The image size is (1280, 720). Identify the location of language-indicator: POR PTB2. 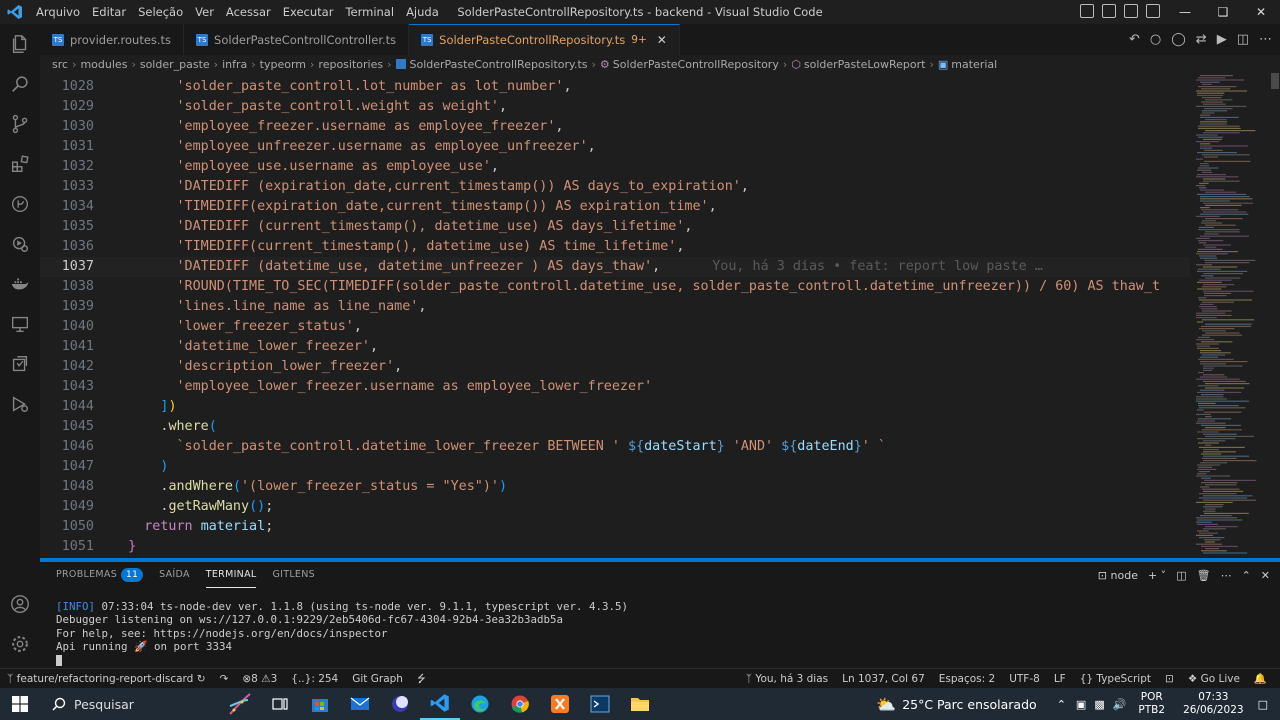
(1151, 704).